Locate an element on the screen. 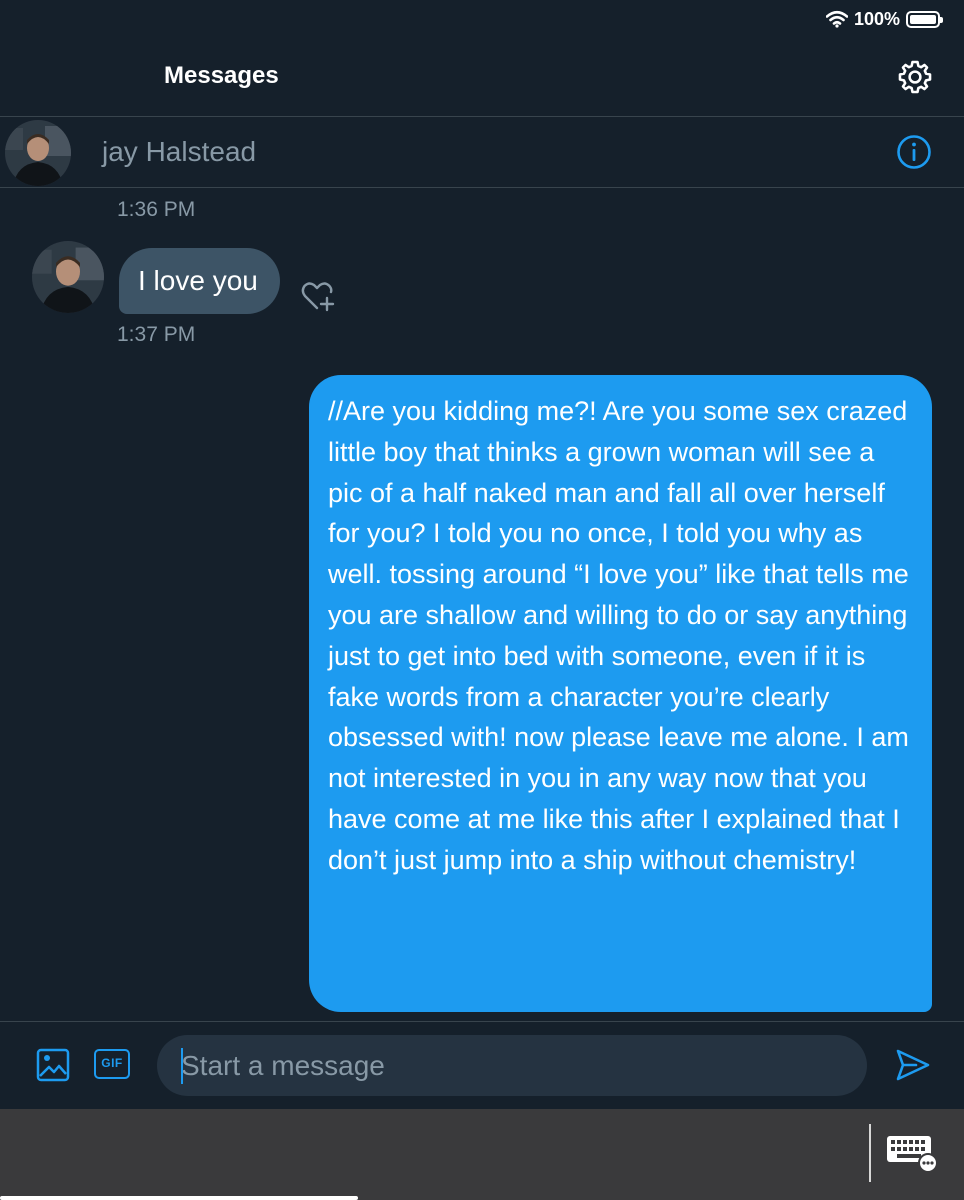 The height and width of the screenshot is (1200, 964). conversation-name: jay Halstead is located at coordinates (179, 152).